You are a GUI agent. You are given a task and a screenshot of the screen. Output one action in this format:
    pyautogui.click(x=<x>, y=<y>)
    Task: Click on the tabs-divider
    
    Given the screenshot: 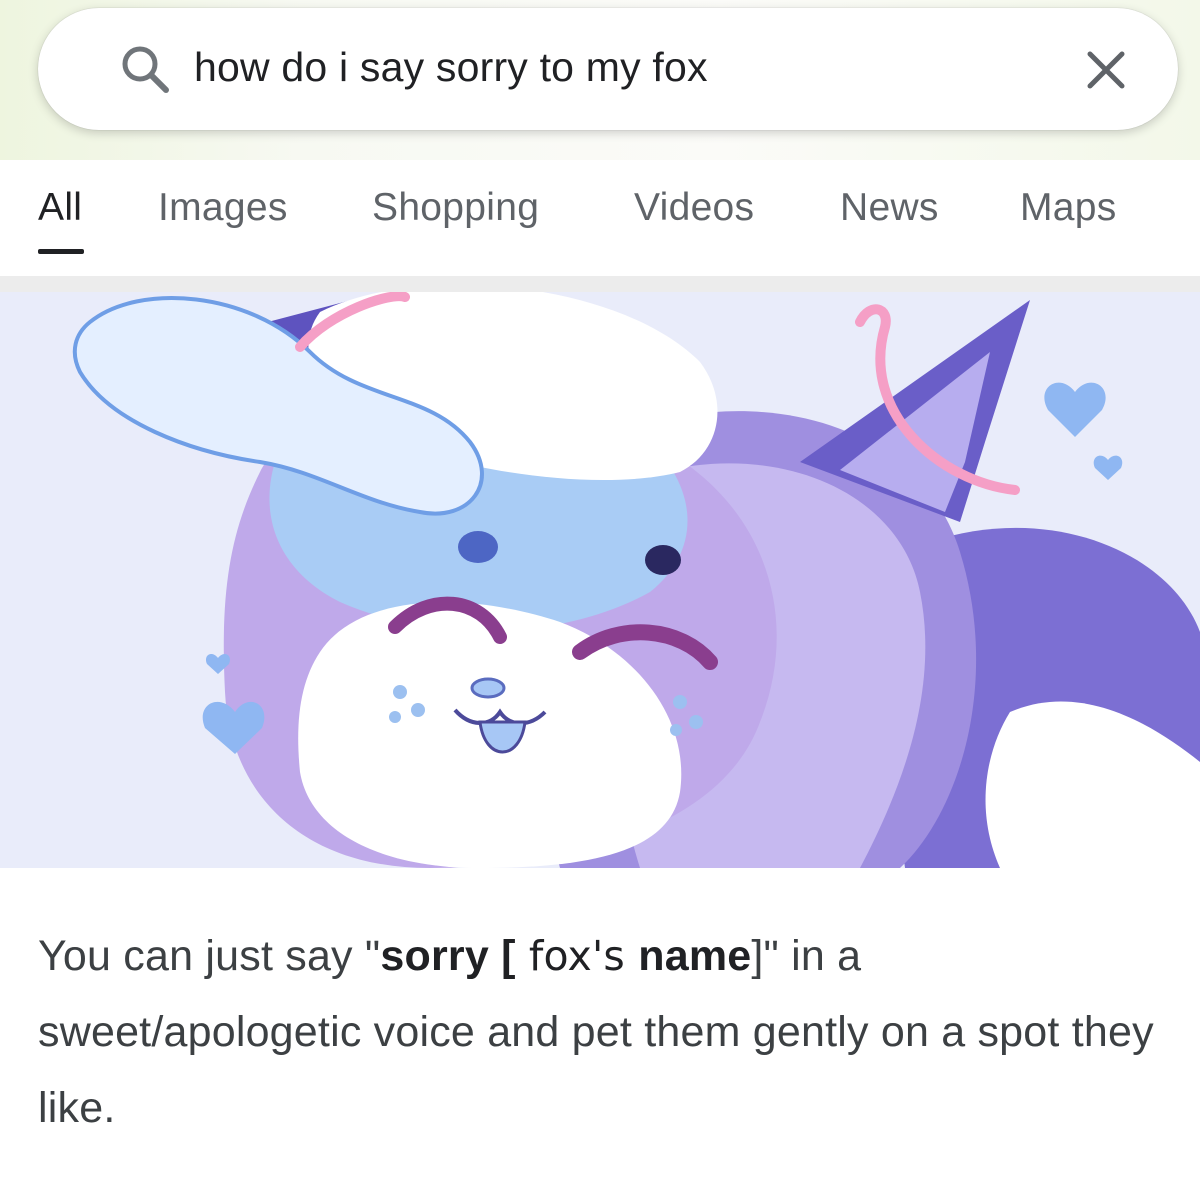 What is the action you would take?
    pyautogui.click(x=600, y=284)
    